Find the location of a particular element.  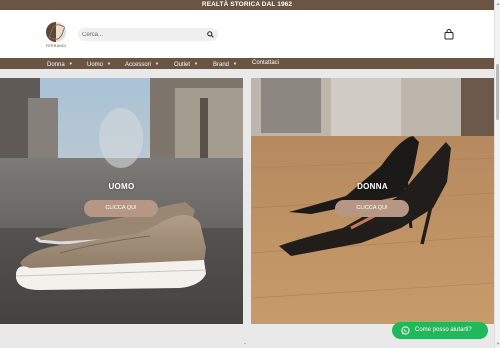

logo-text: FERRANDI is located at coordinates (56, 46).